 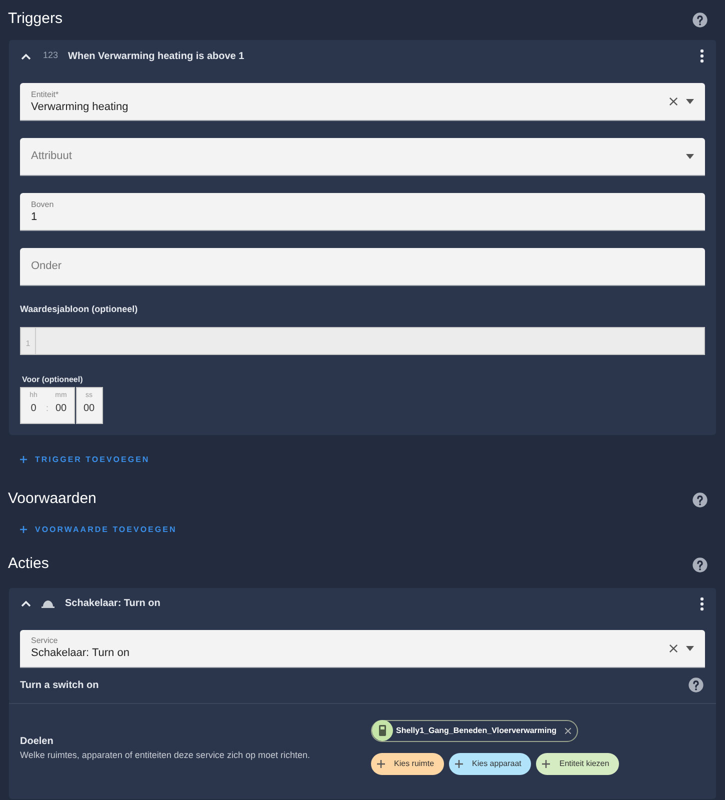 I want to click on entity-chip: Shelly1_Gang_Beneden_Vloerverwarming, so click(x=474, y=731).